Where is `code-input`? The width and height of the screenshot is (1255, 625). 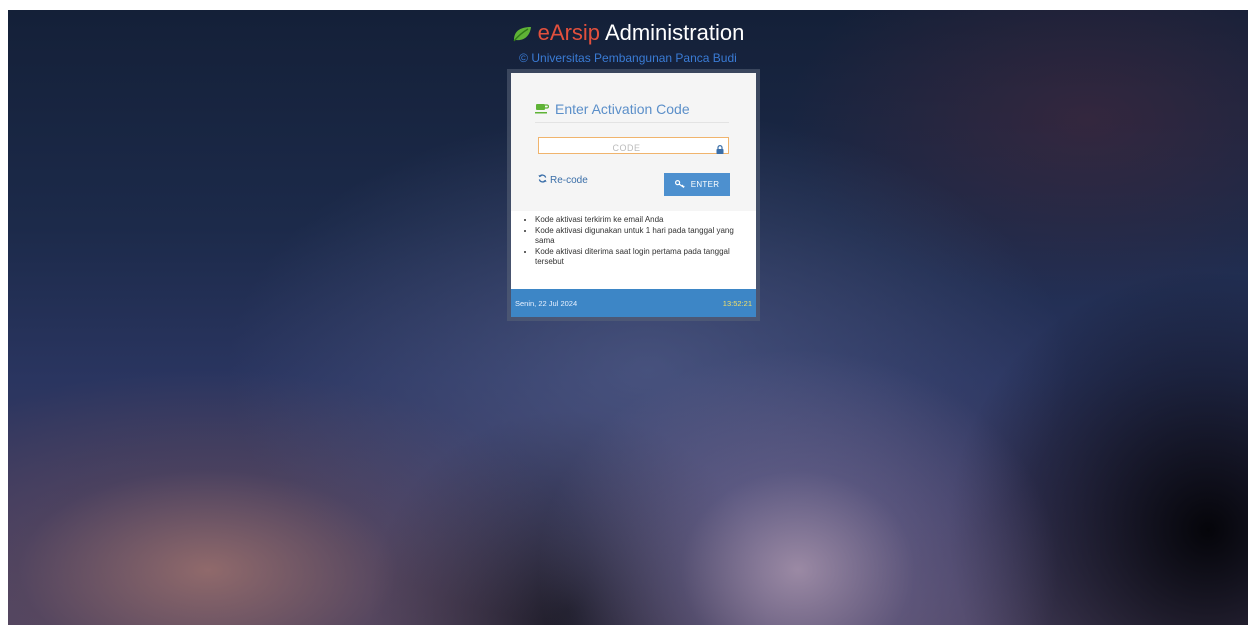
code-input is located at coordinates (633, 148).